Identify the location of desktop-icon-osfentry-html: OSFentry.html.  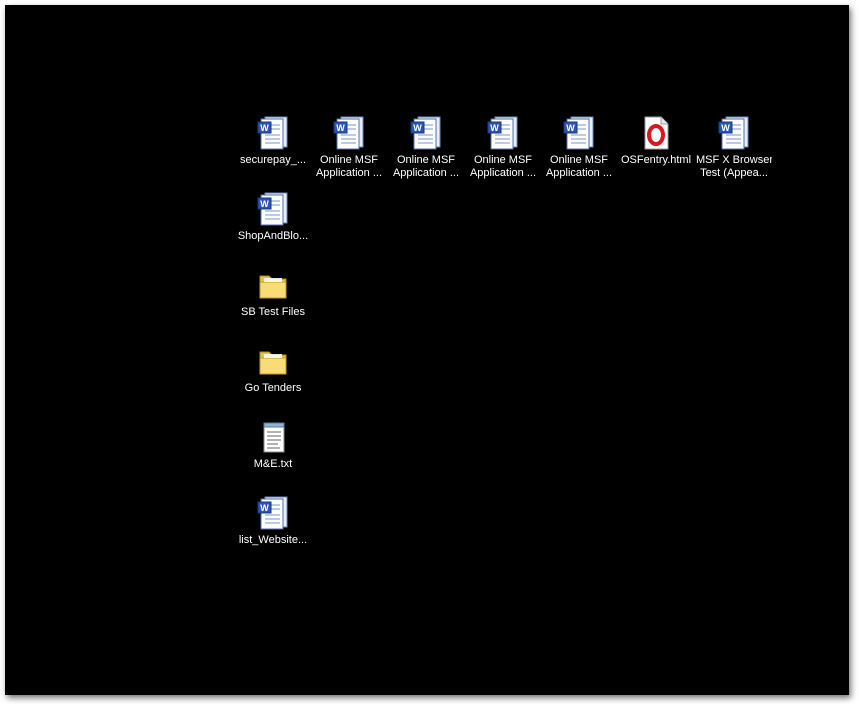
(656, 150).